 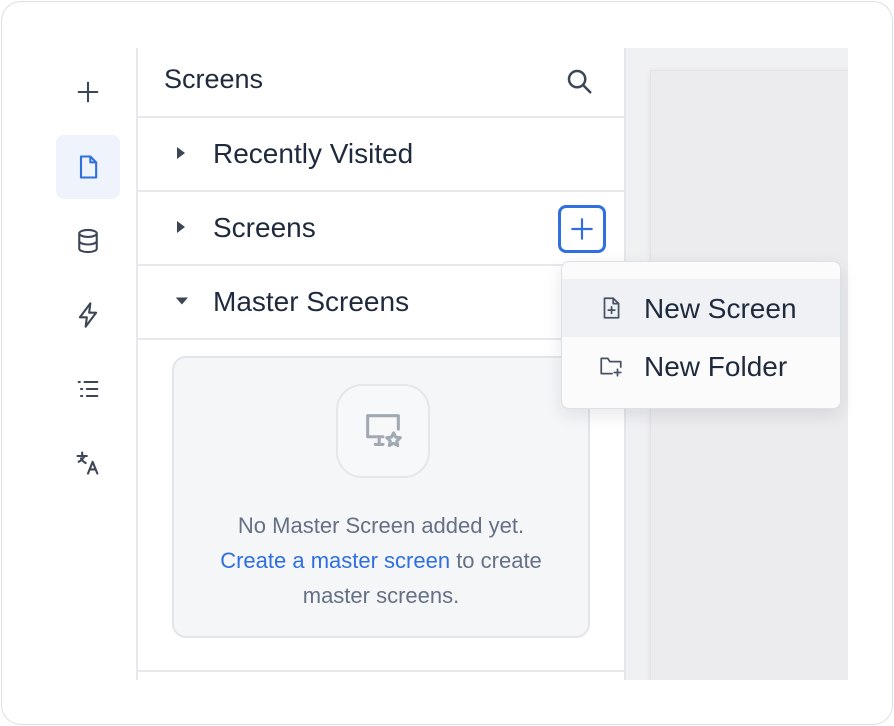 I want to click on menu-item-label: New Folder, so click(x=716, y=366).